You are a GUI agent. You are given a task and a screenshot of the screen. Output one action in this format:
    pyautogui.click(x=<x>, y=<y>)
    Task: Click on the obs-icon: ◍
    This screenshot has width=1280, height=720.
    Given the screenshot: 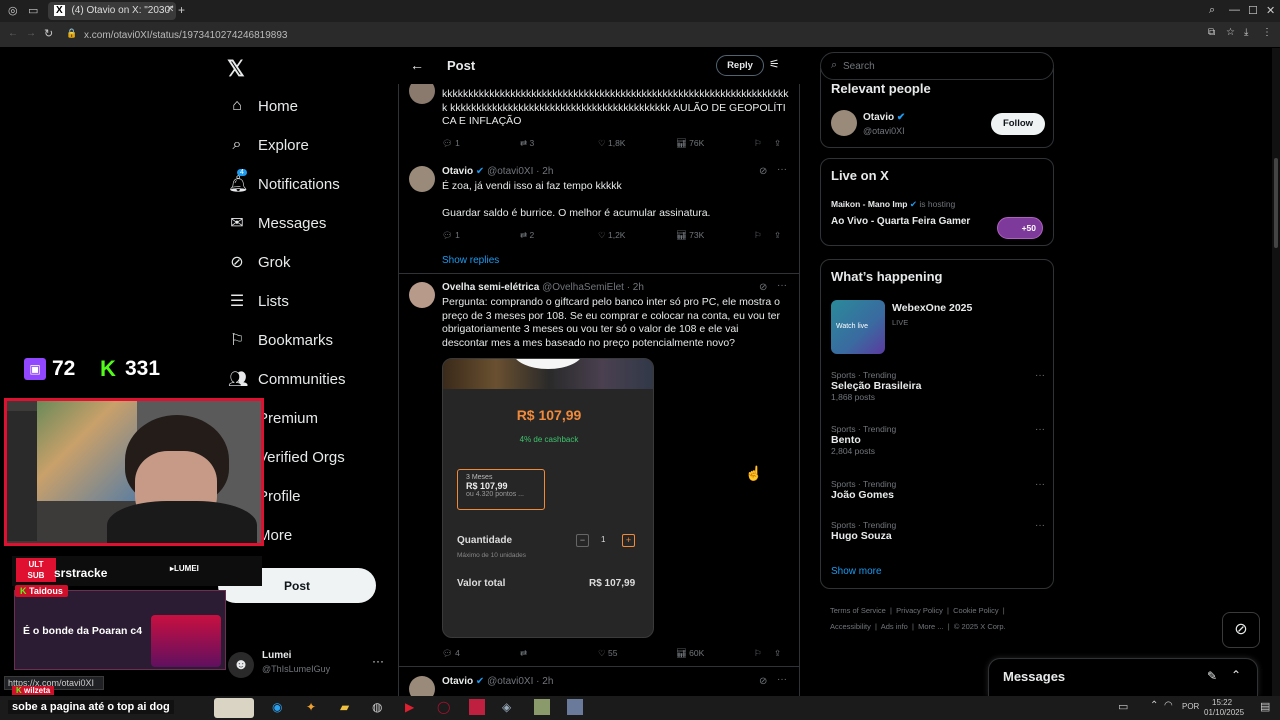 What is the action you would take?
    pyautogui.click(x=377, y=707)
    